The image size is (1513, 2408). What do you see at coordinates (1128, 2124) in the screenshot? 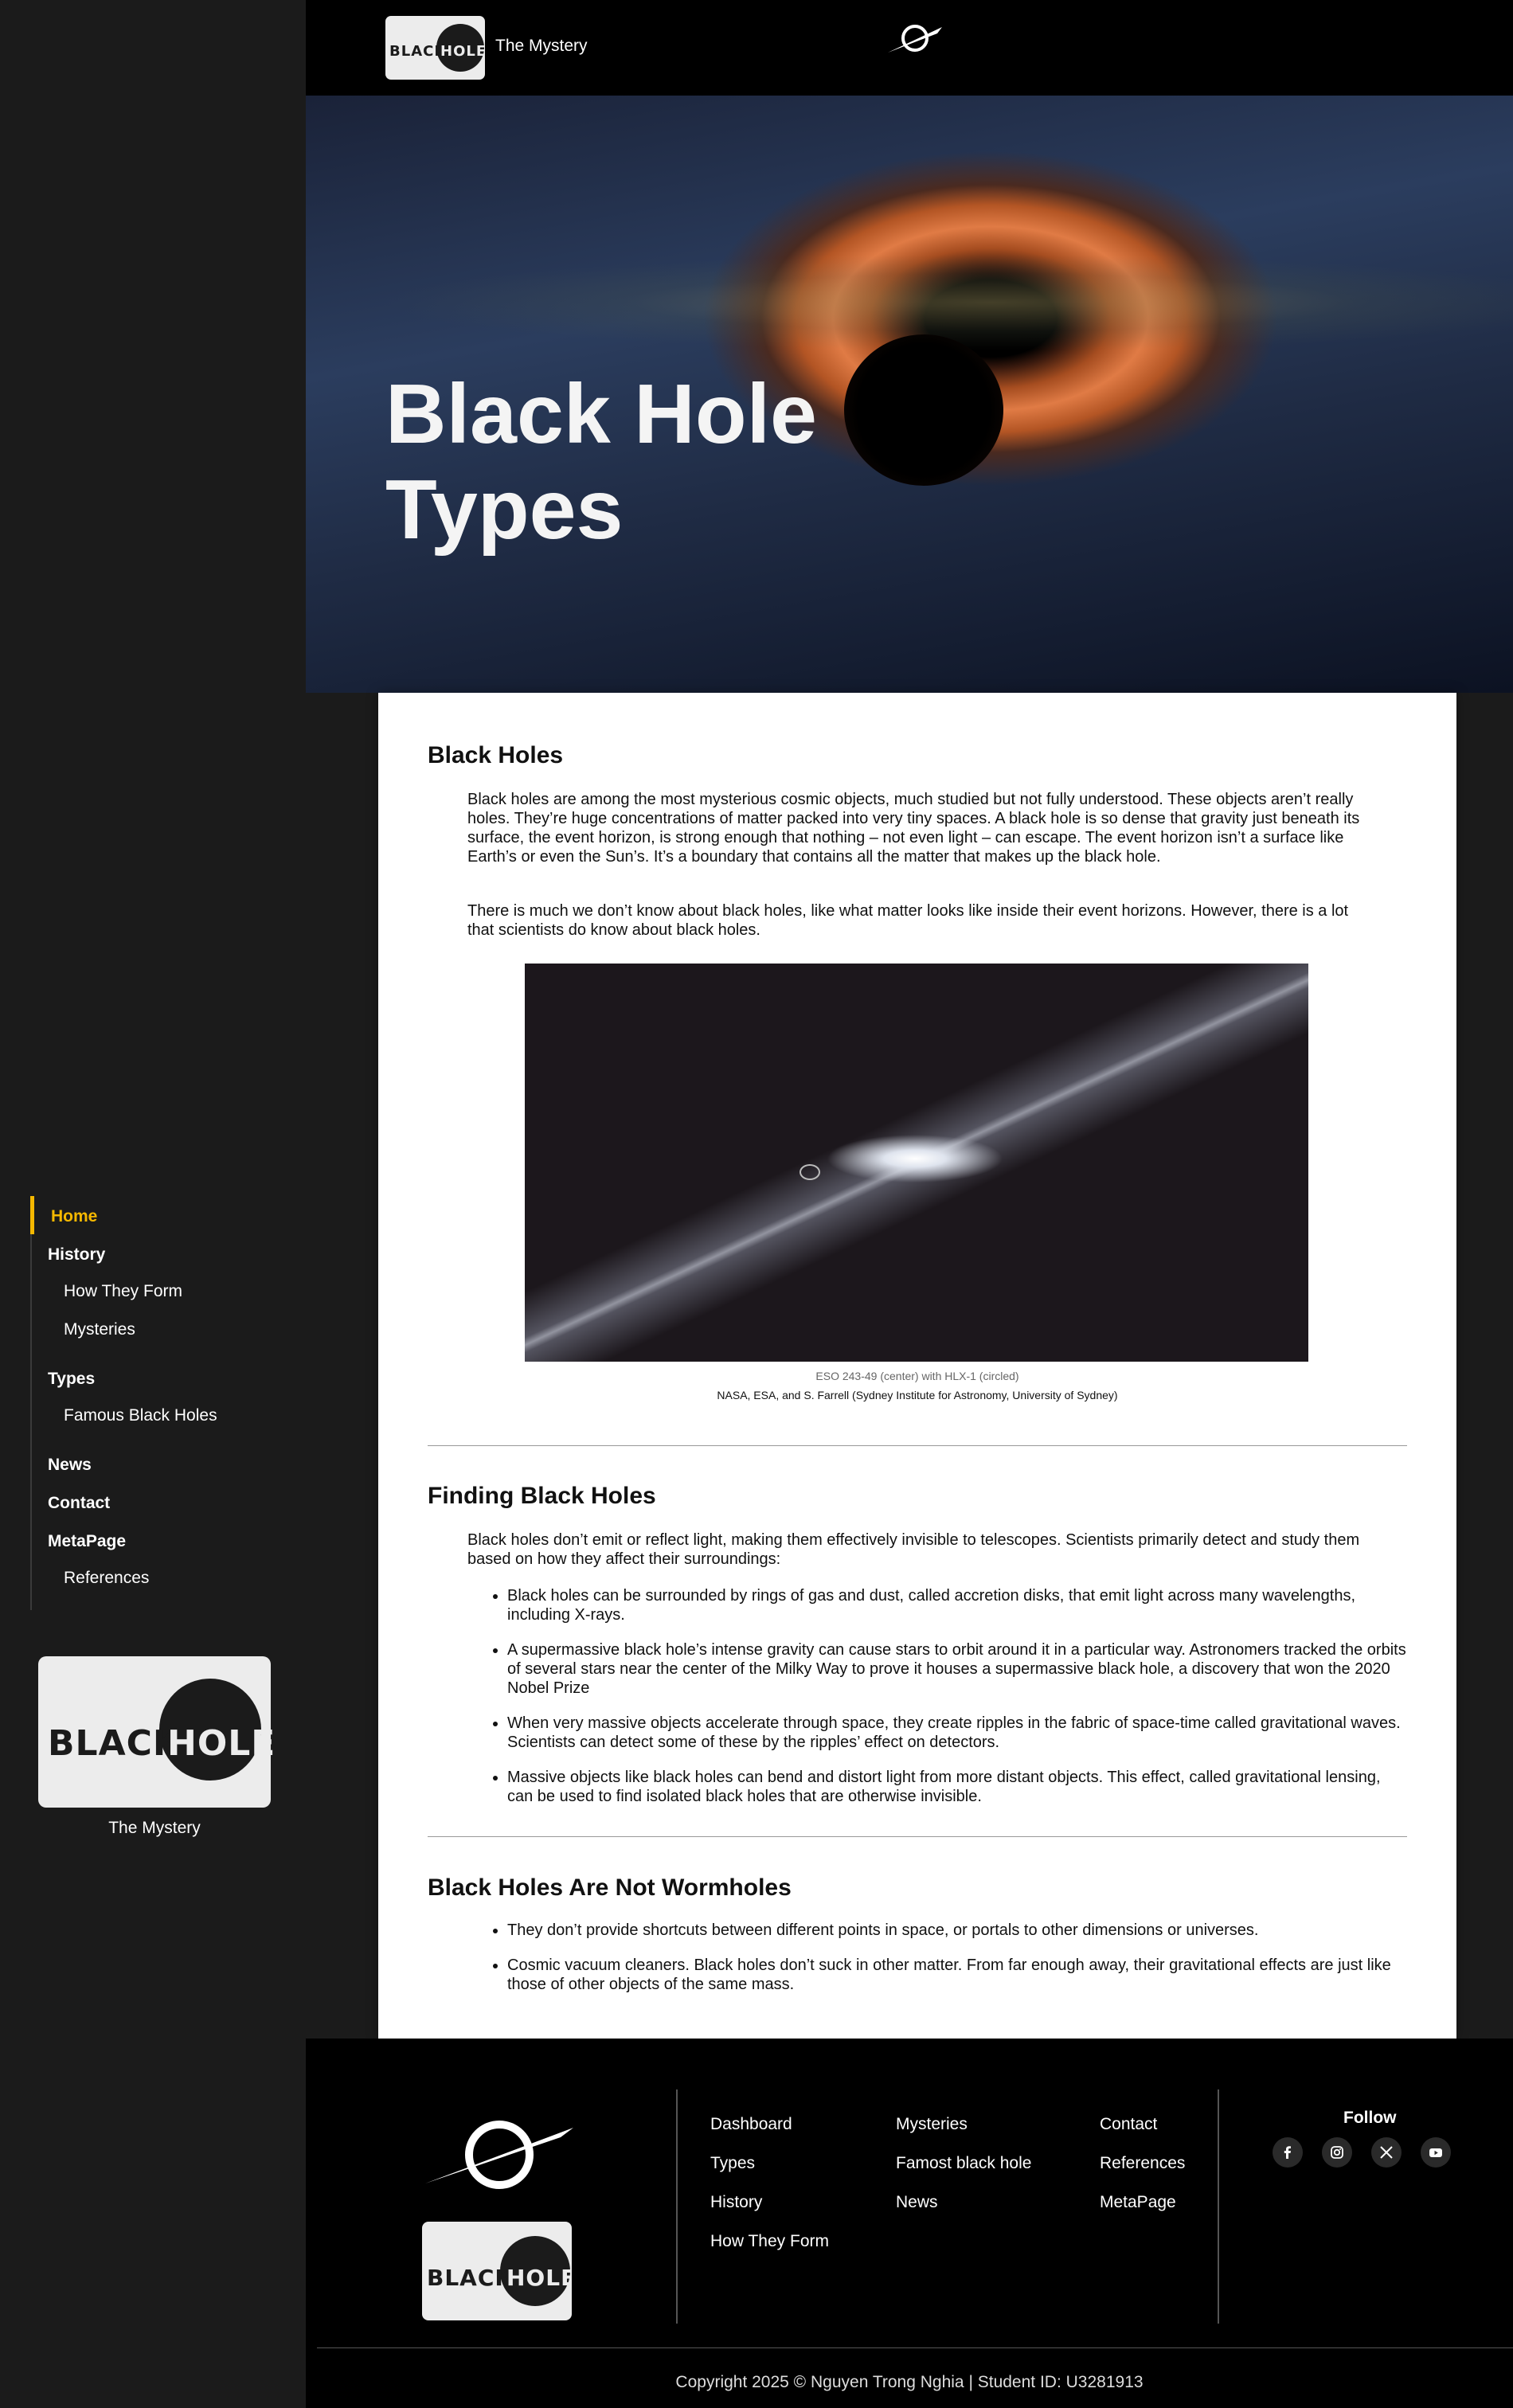
I see `footer-link-contact: Contact` at bounding box center [1128, 2124].